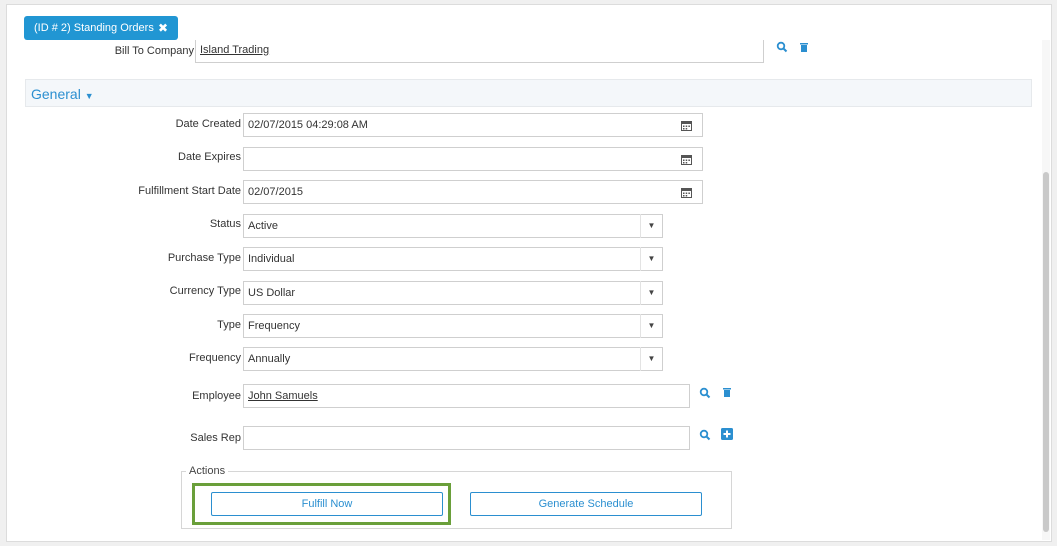  Describe the element at coordinates (263, 226) in the screenshot. I see `status-value: Active` at that location.